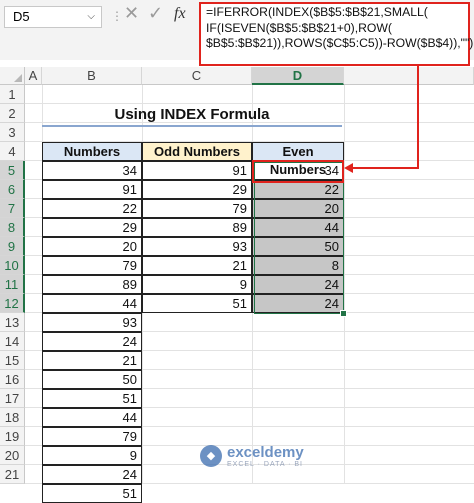 This screenshot has width=474, height=503. Describe the element at coordinates (299, 238) in the screenshot. I see `selection-range` at that location.